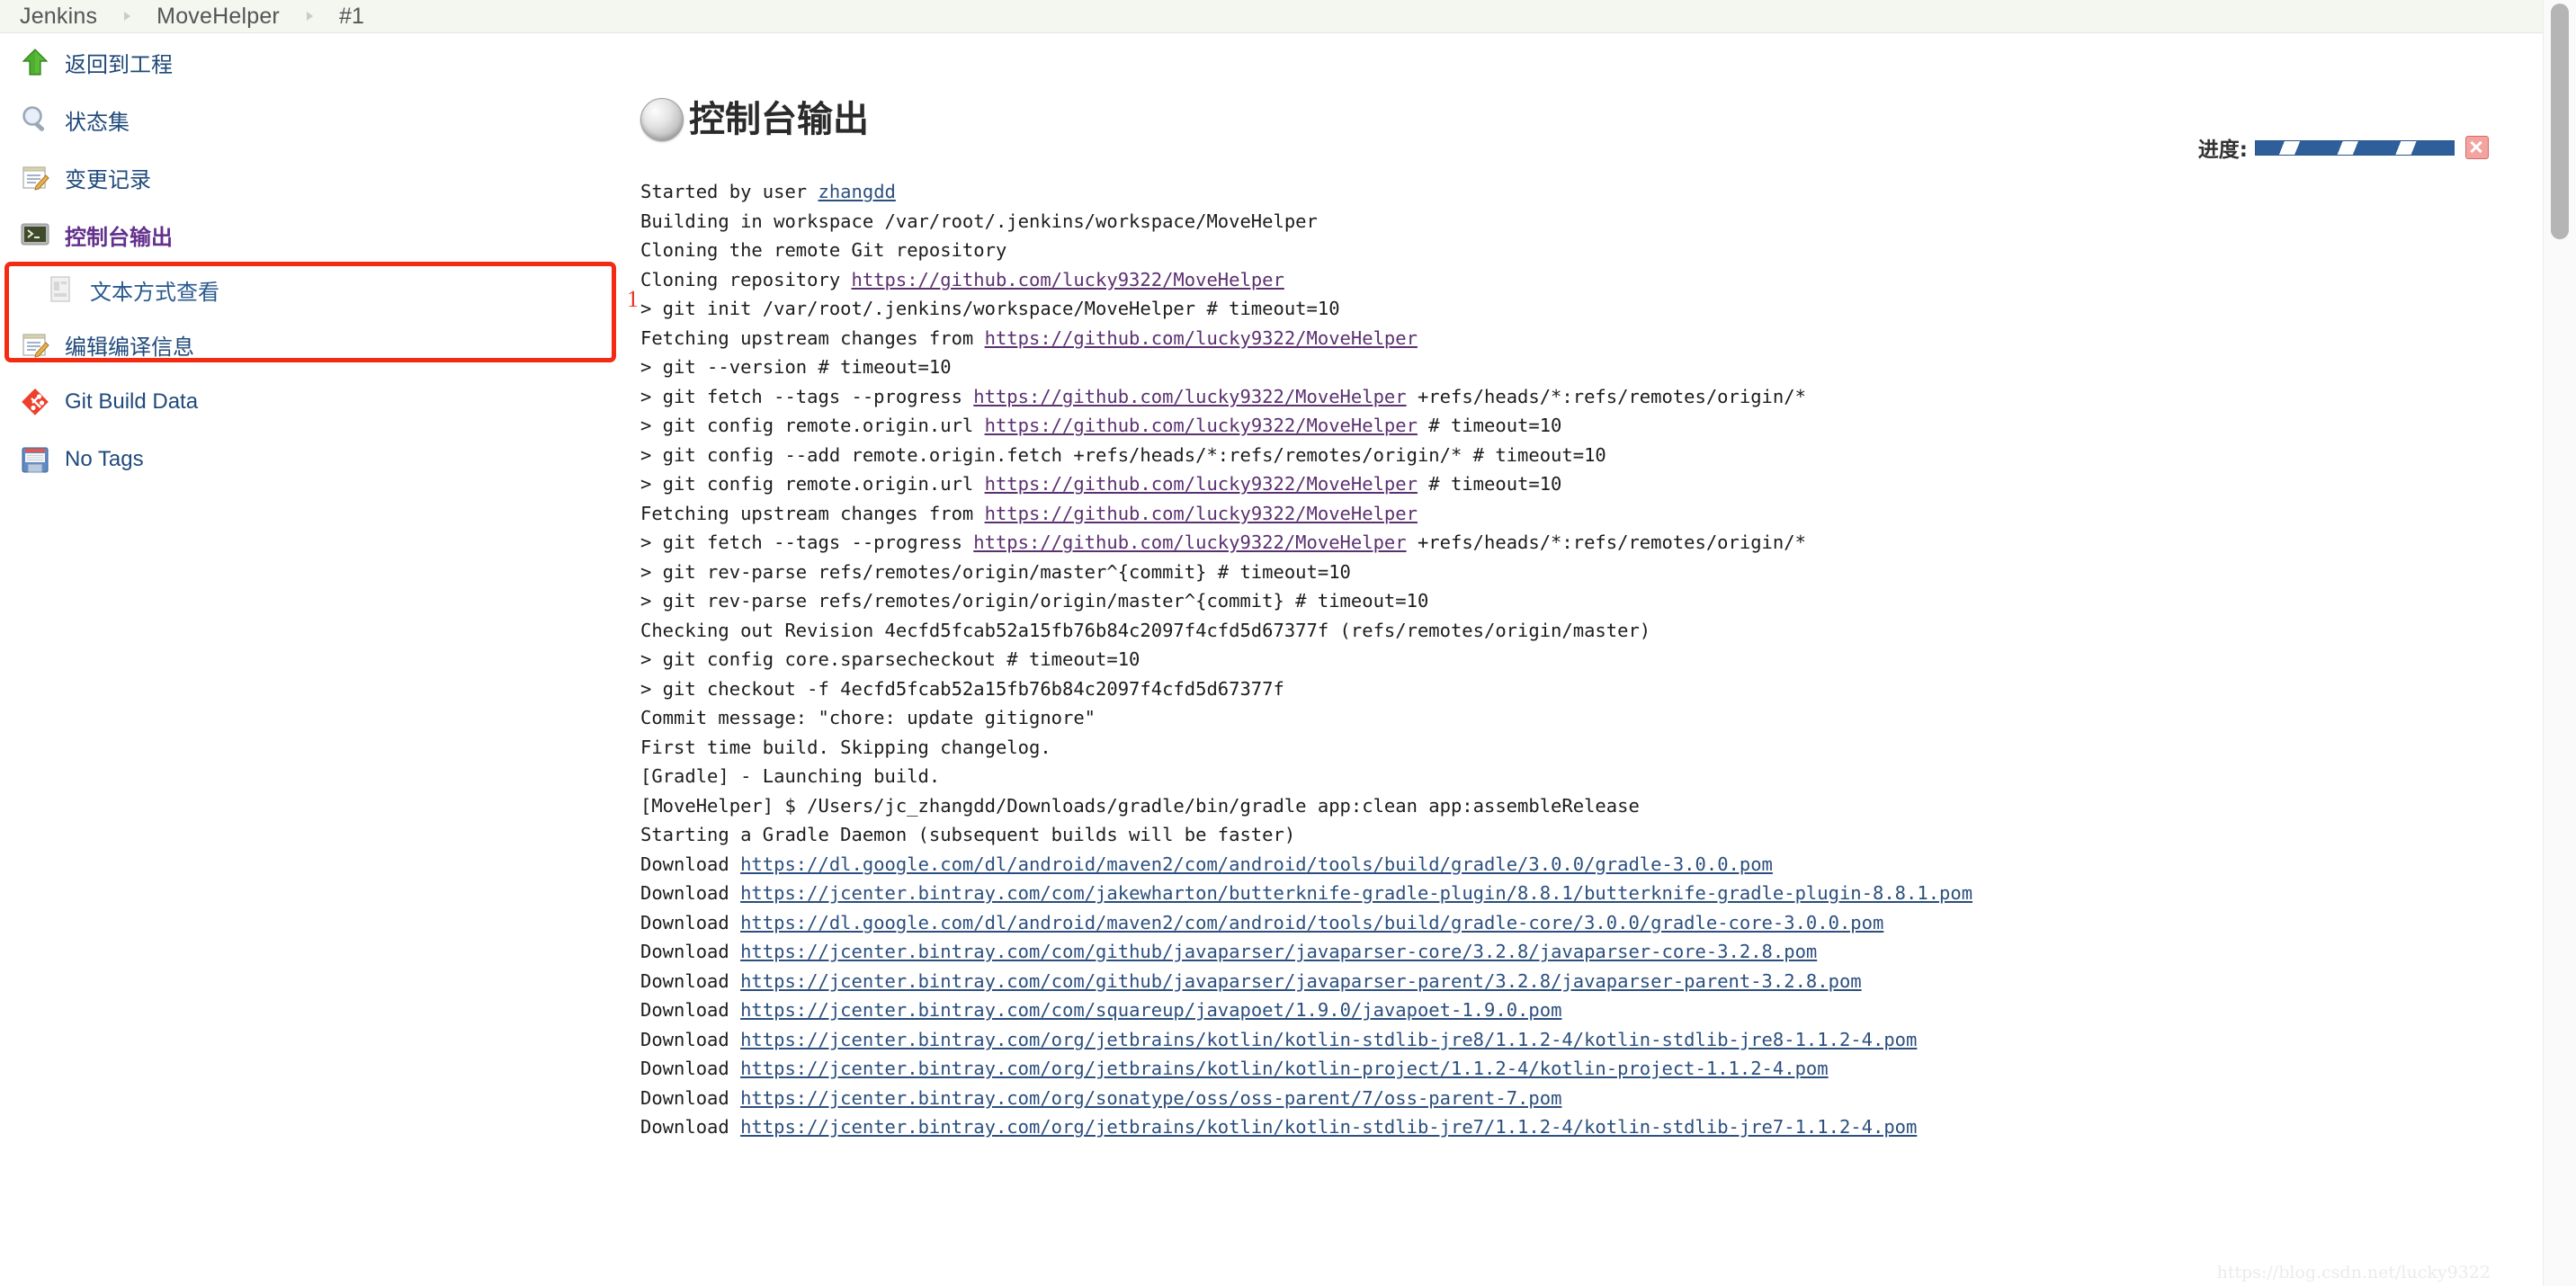 The image size is (2576, 1286). Describe the element at coordinates (35, 459) in the screenshot. I see `floppy-disk-icon` at that location.